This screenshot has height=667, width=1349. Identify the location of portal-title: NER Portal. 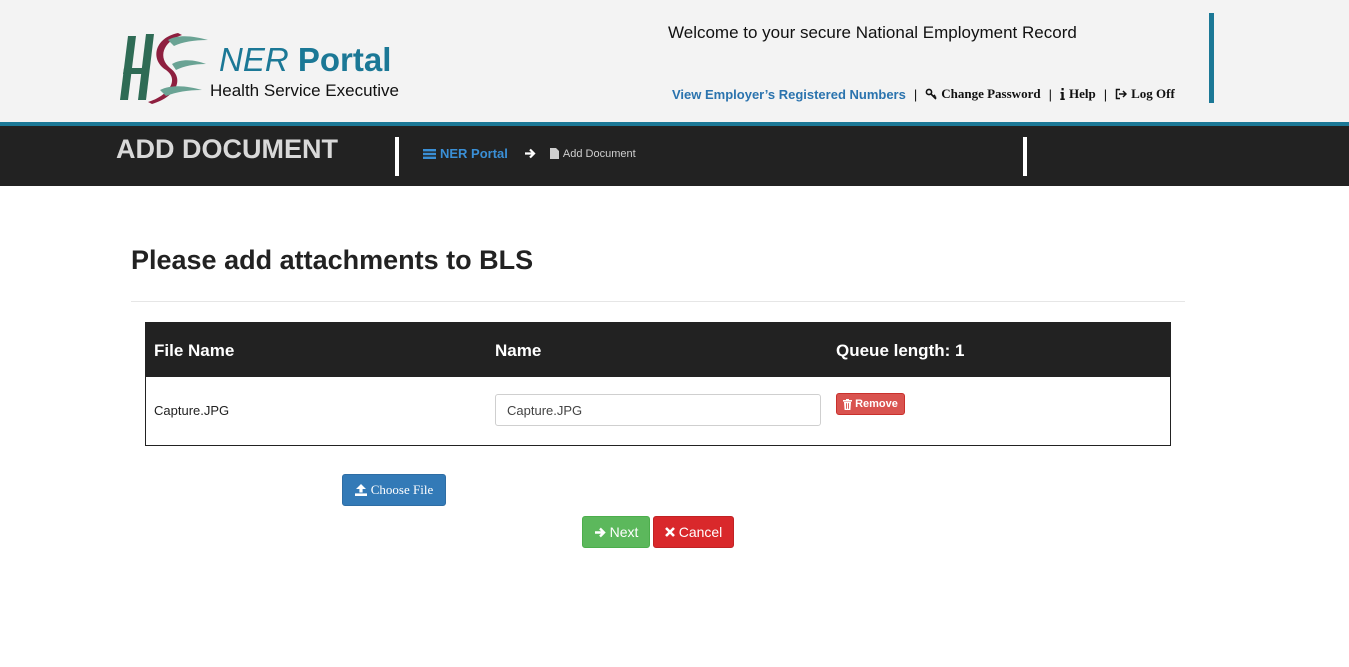
(305, 60).